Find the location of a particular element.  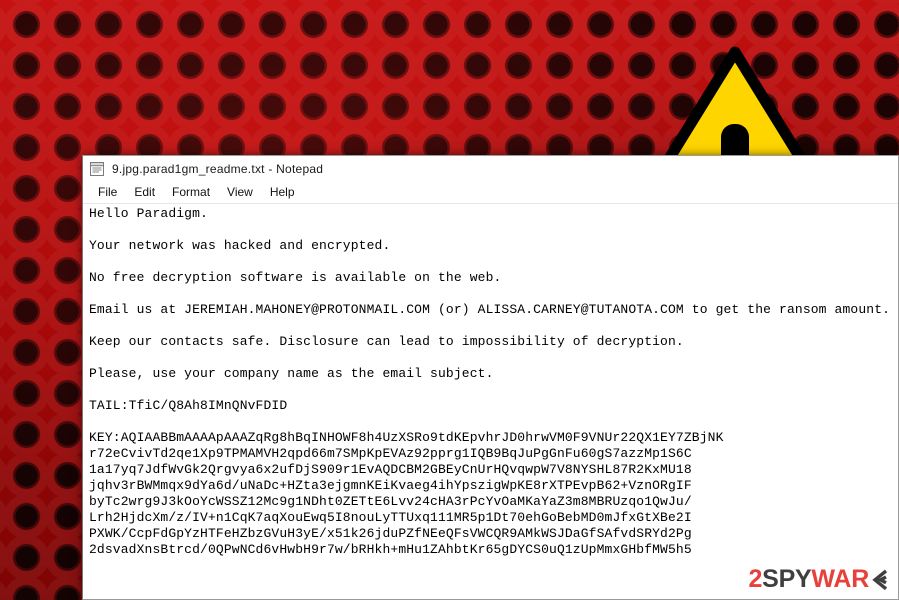

2spyware-logo: 2 SPY WAR is located at coordinates (817, 579).